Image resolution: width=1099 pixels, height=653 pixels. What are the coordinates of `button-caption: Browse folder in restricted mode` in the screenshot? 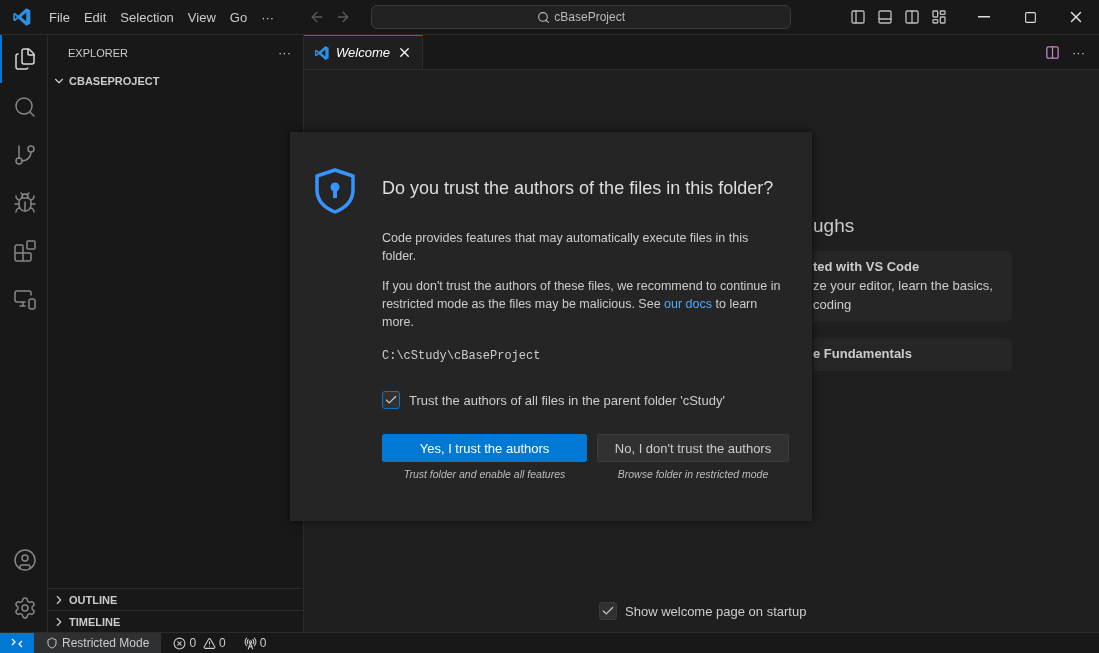 It's located at (693, 474).